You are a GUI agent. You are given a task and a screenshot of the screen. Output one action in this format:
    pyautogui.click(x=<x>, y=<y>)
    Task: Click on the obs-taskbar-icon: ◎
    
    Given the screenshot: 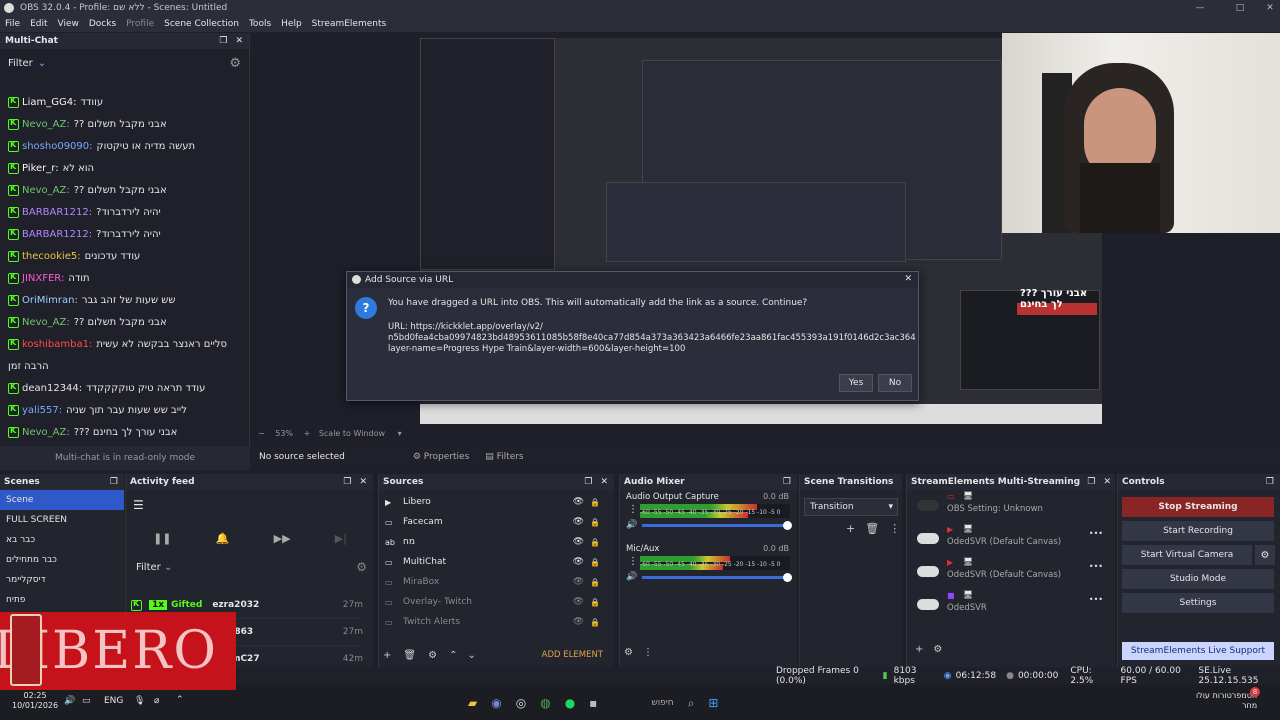 What is the action you would take?
    pyautogui.click(x=521, y=703)
    